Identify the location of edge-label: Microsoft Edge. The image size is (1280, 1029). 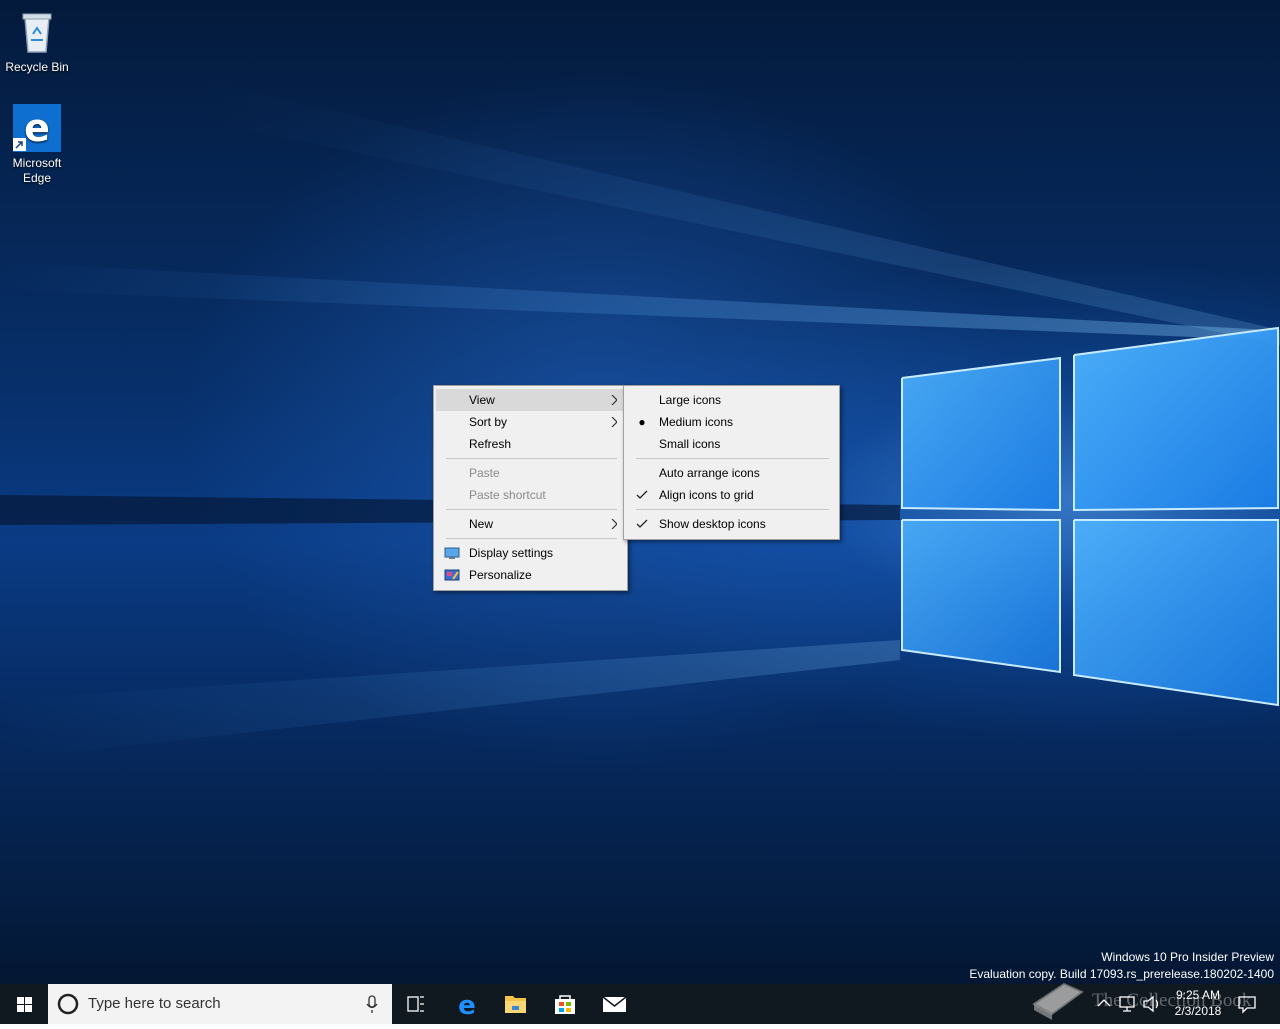
(37, 170).